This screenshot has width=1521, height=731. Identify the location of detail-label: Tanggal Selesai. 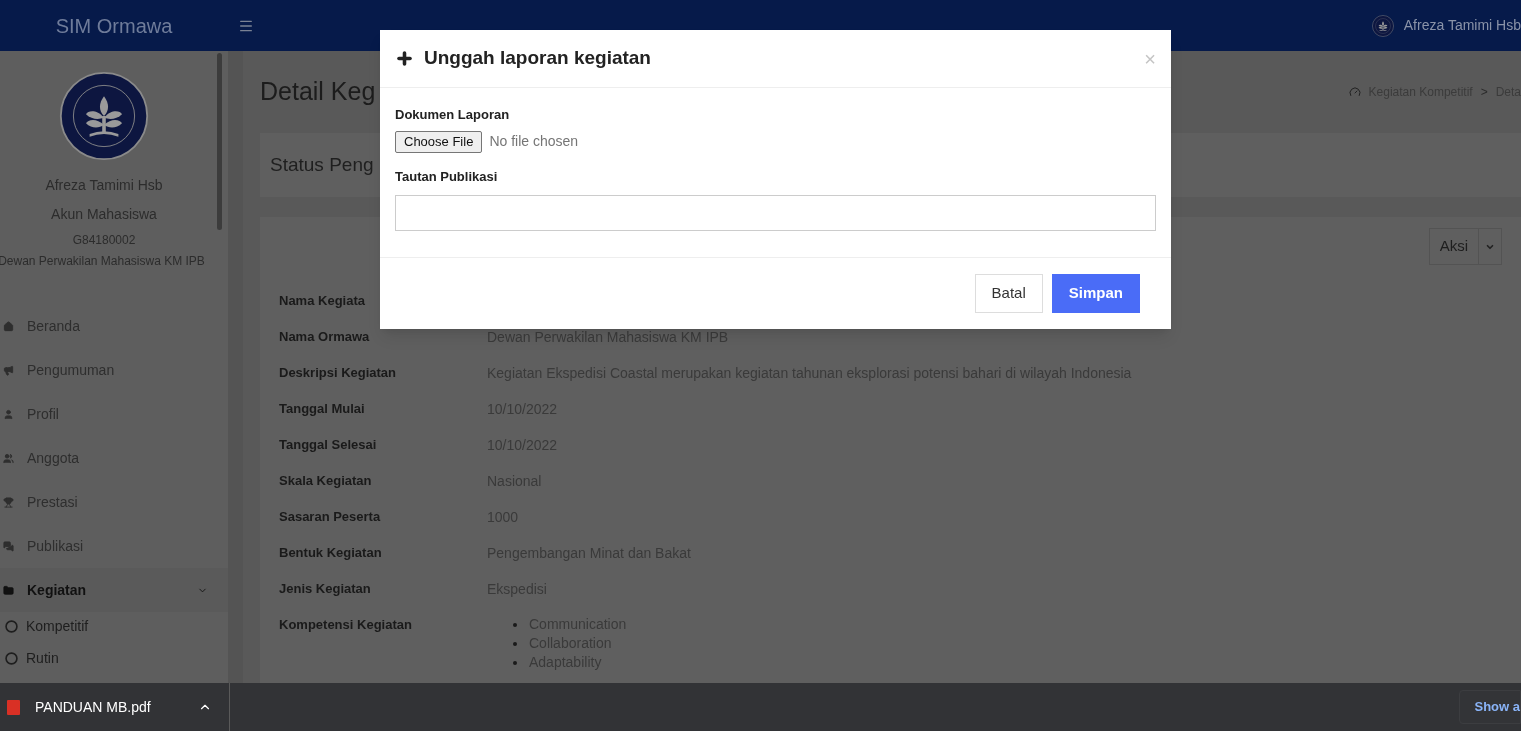
(328, 445).